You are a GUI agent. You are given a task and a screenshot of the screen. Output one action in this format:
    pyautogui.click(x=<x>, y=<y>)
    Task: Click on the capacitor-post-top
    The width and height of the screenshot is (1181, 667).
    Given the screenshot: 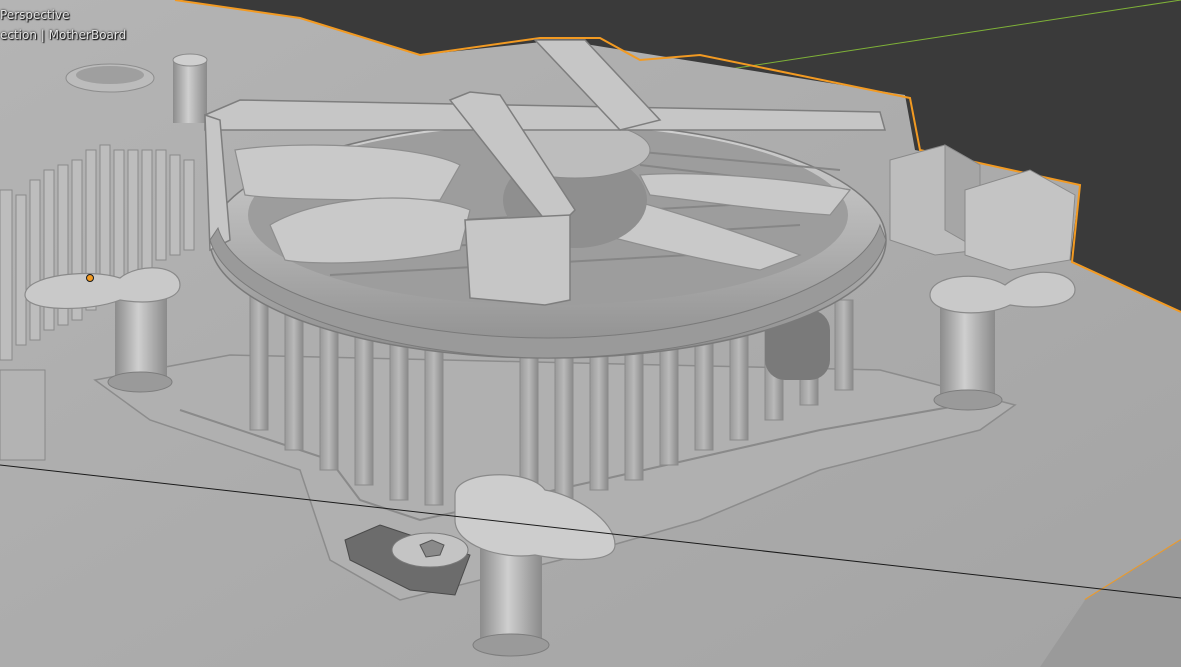 What is the action you would take?
    pyautogui.click(x=190, y=60)
    